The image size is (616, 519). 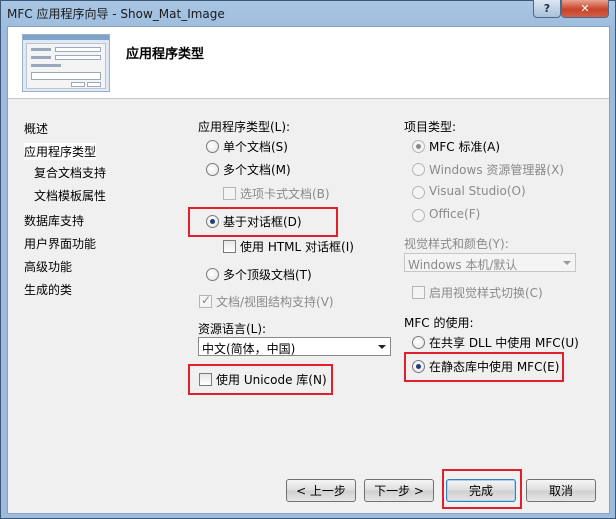 I want to click on use-html-dialog-label: 使用 HTML 对话框(I), so click(x=297, y=246).